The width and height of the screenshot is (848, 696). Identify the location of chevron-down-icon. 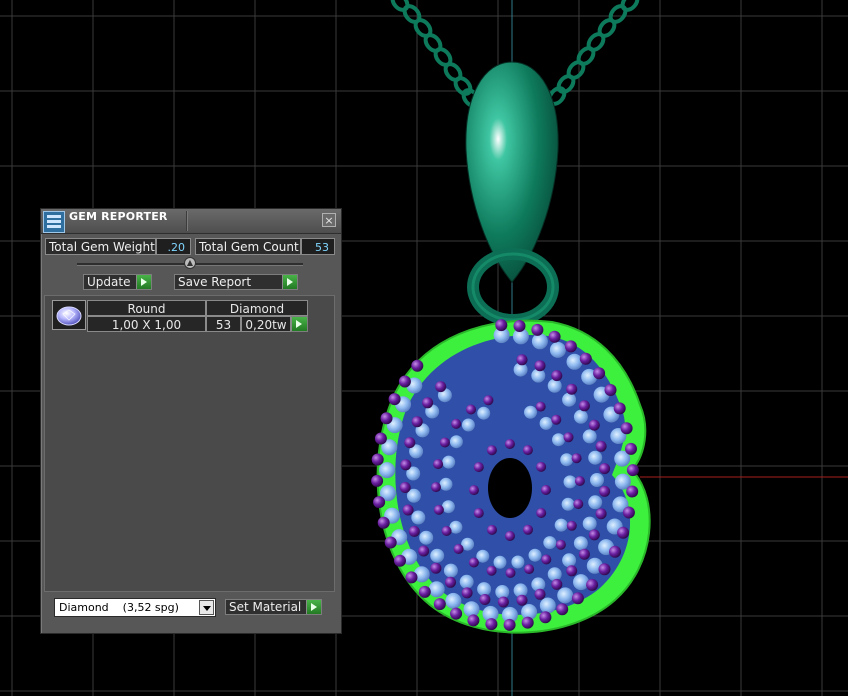
(206, 607).